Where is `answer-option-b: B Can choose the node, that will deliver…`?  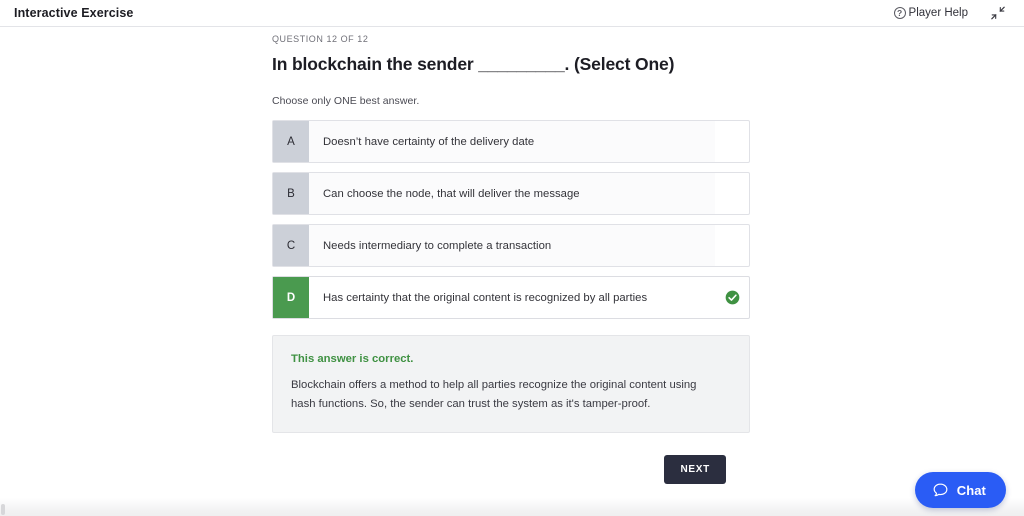 answer-option-b: B Can choose the node, that will deliver… is located at coordinates (511, 194).